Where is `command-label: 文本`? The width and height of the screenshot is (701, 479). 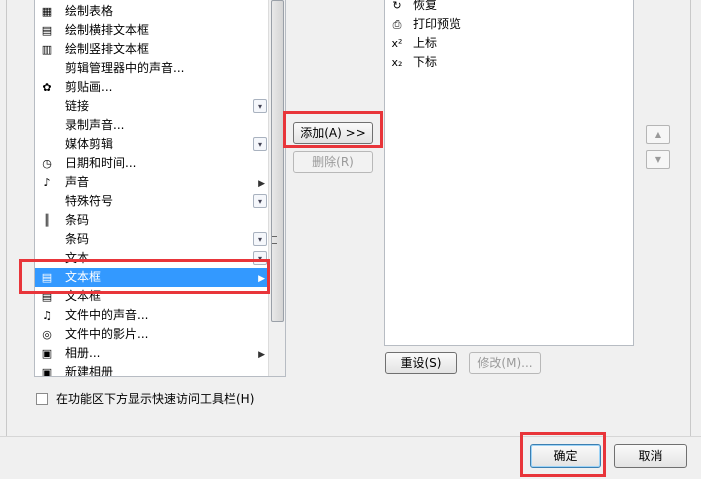
command-label: 文本 is located at coordinates (77, 258).